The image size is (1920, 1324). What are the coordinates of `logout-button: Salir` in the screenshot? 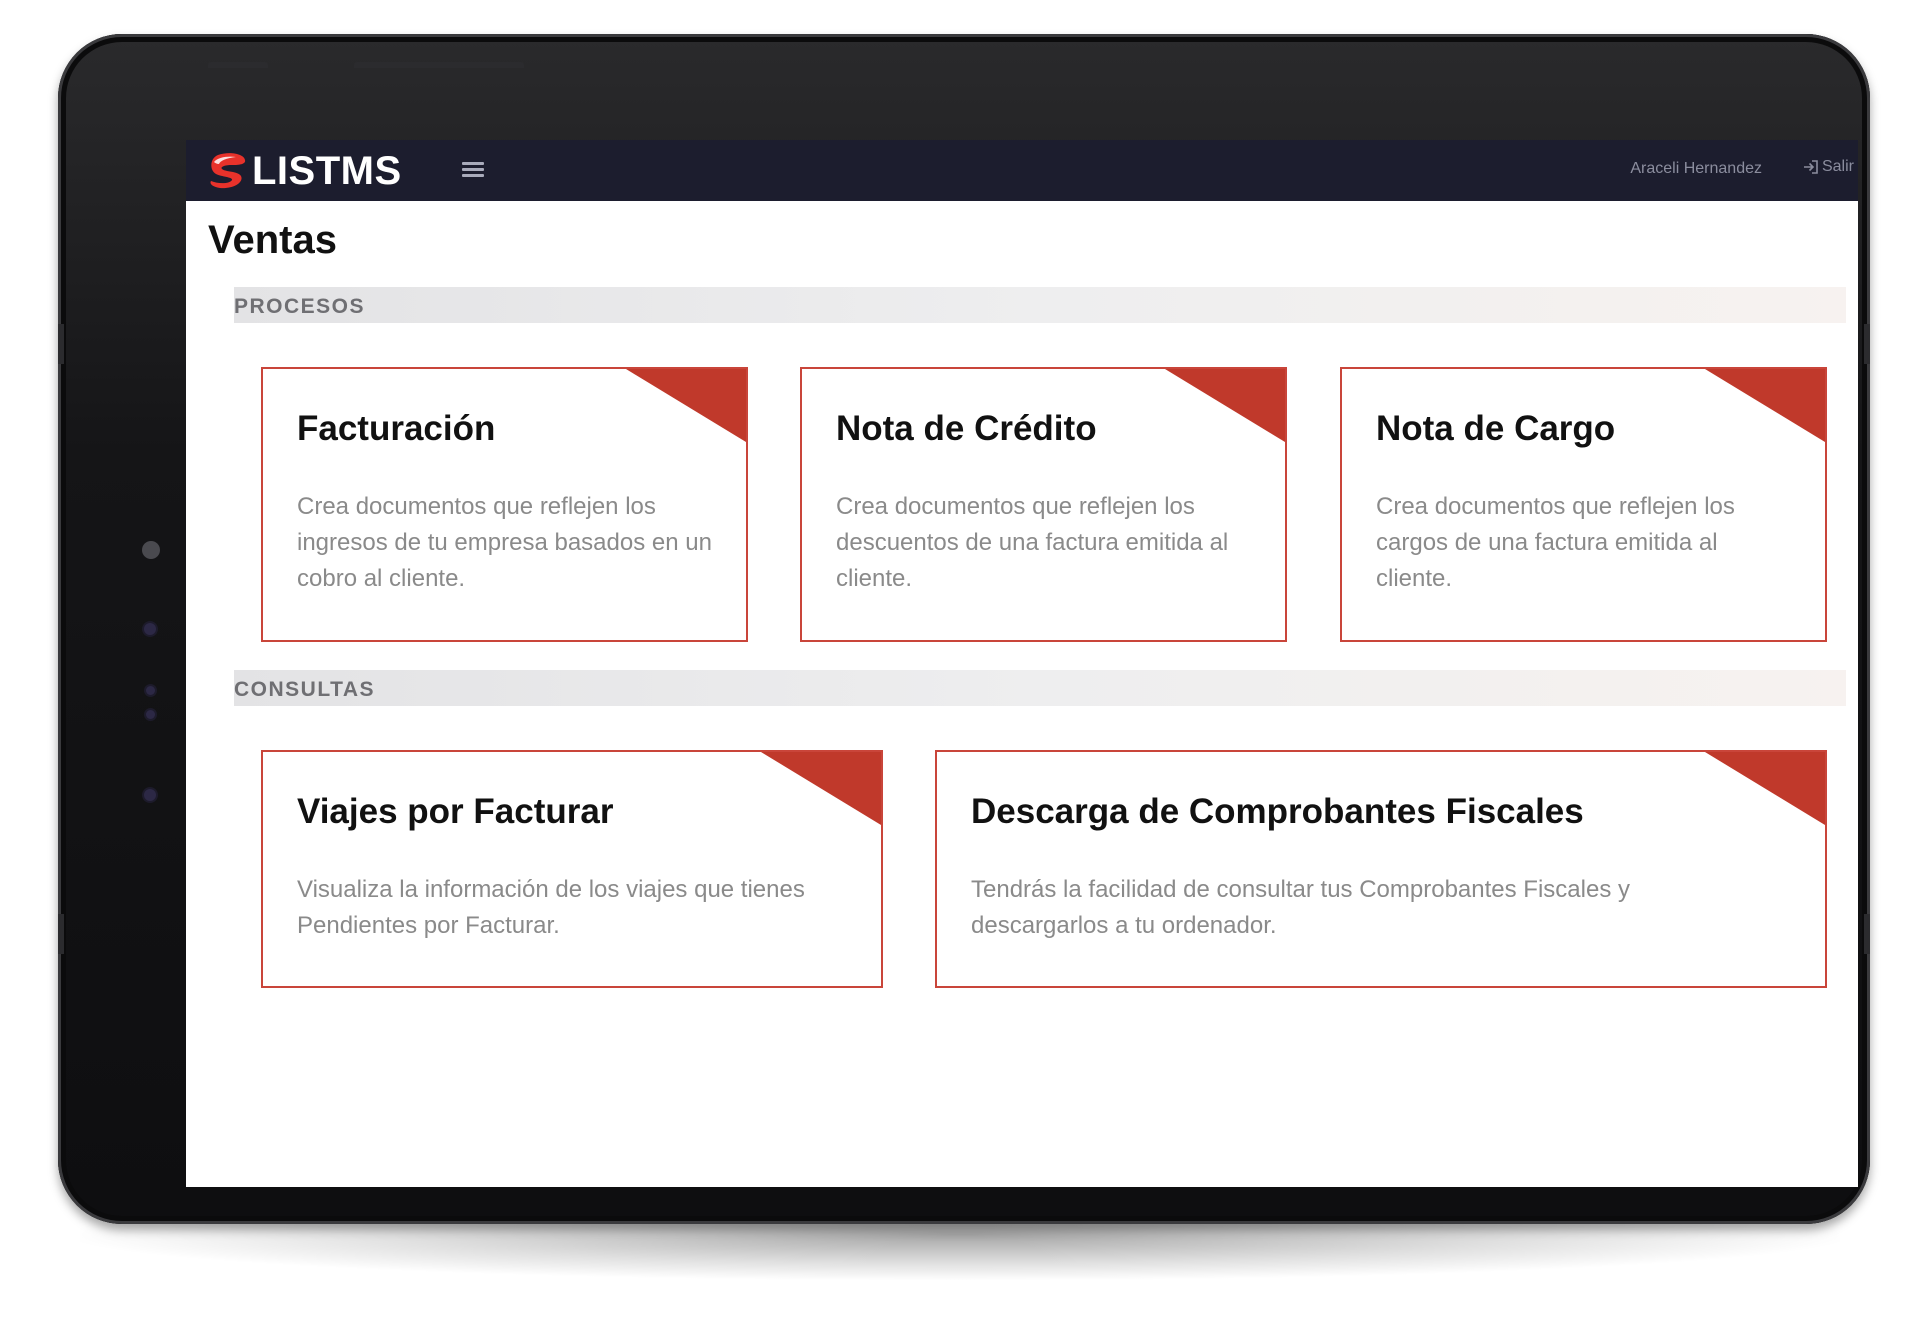 It's located at (1828, 167).